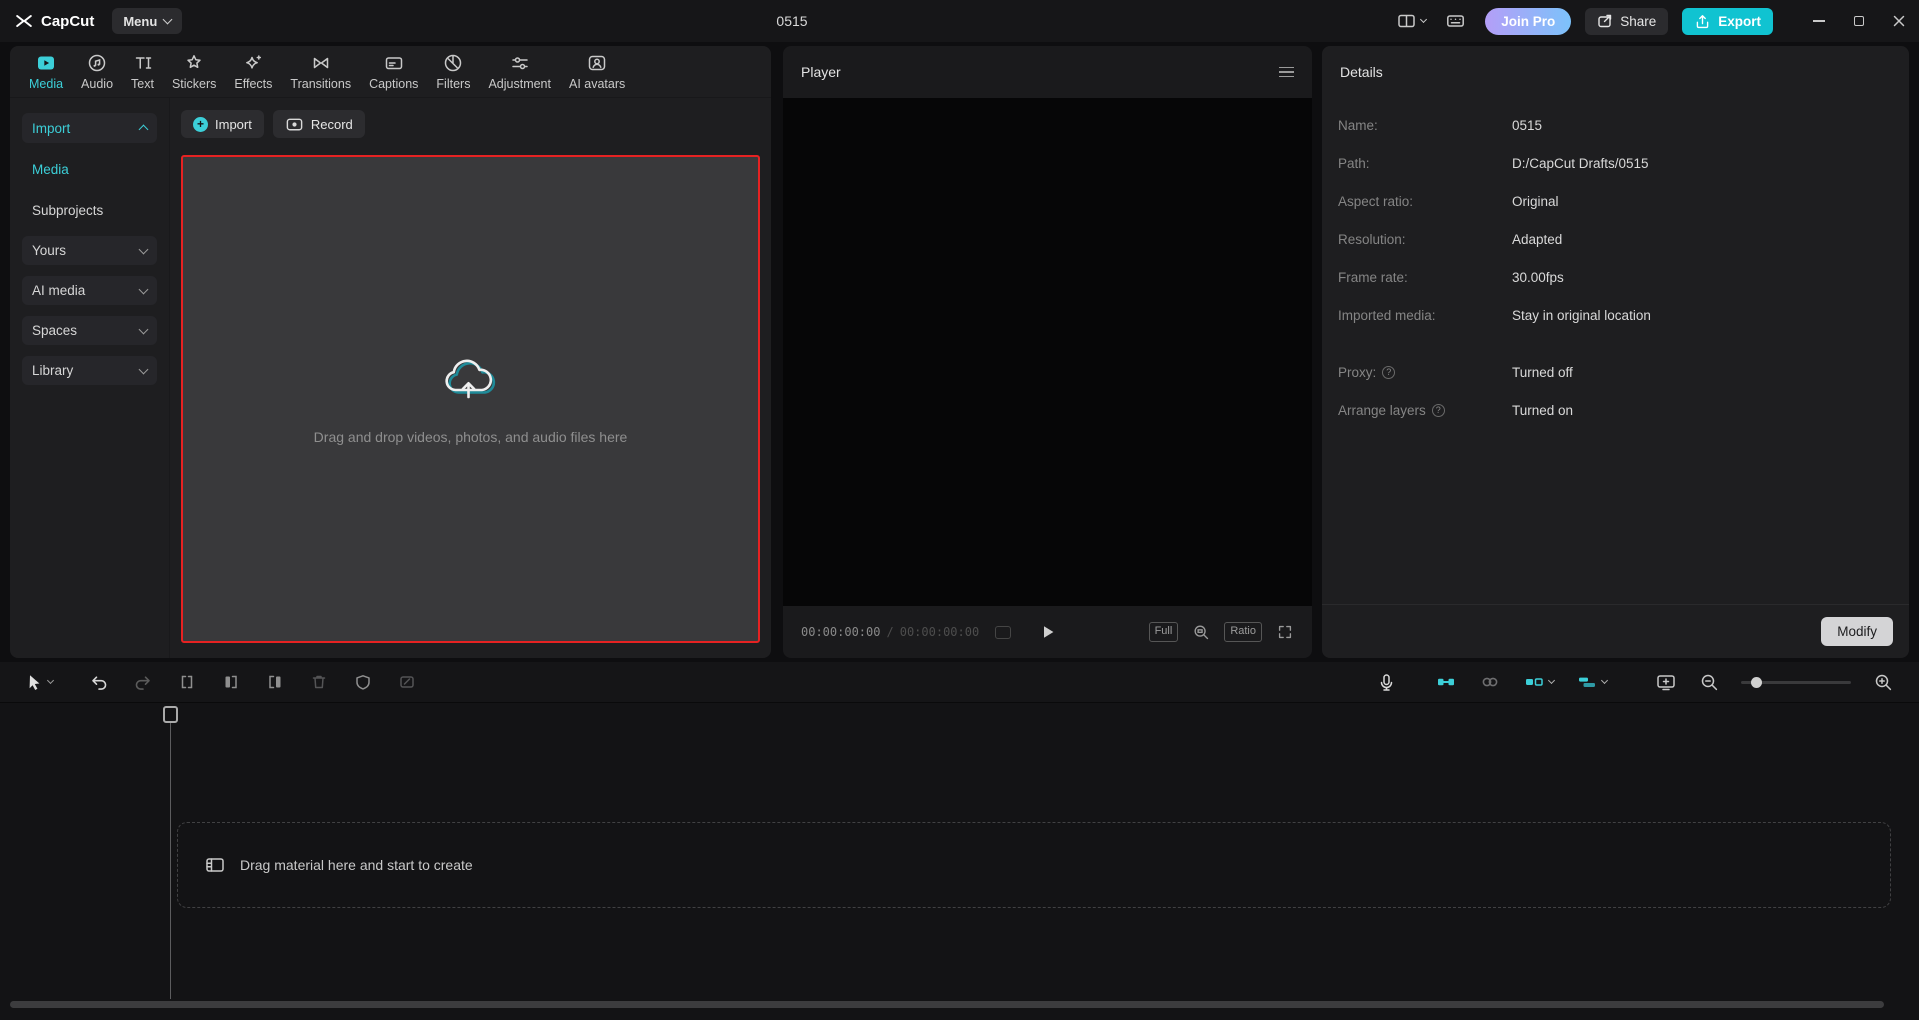 The image size is (1919, 1020). Describe the element at coordinates (1627, 21) in the screenshot. I see `share-button: Share` at that location.